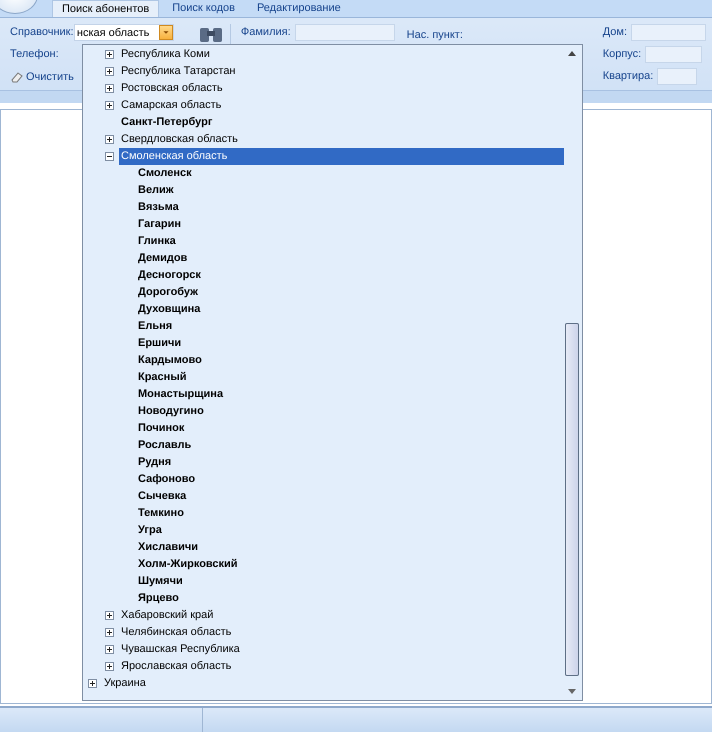 The height and width of the screenshot is (732, 712). Describe the element at coordinates (162, 377) in the screenshot. I see `tree-item: Красный` at that location.